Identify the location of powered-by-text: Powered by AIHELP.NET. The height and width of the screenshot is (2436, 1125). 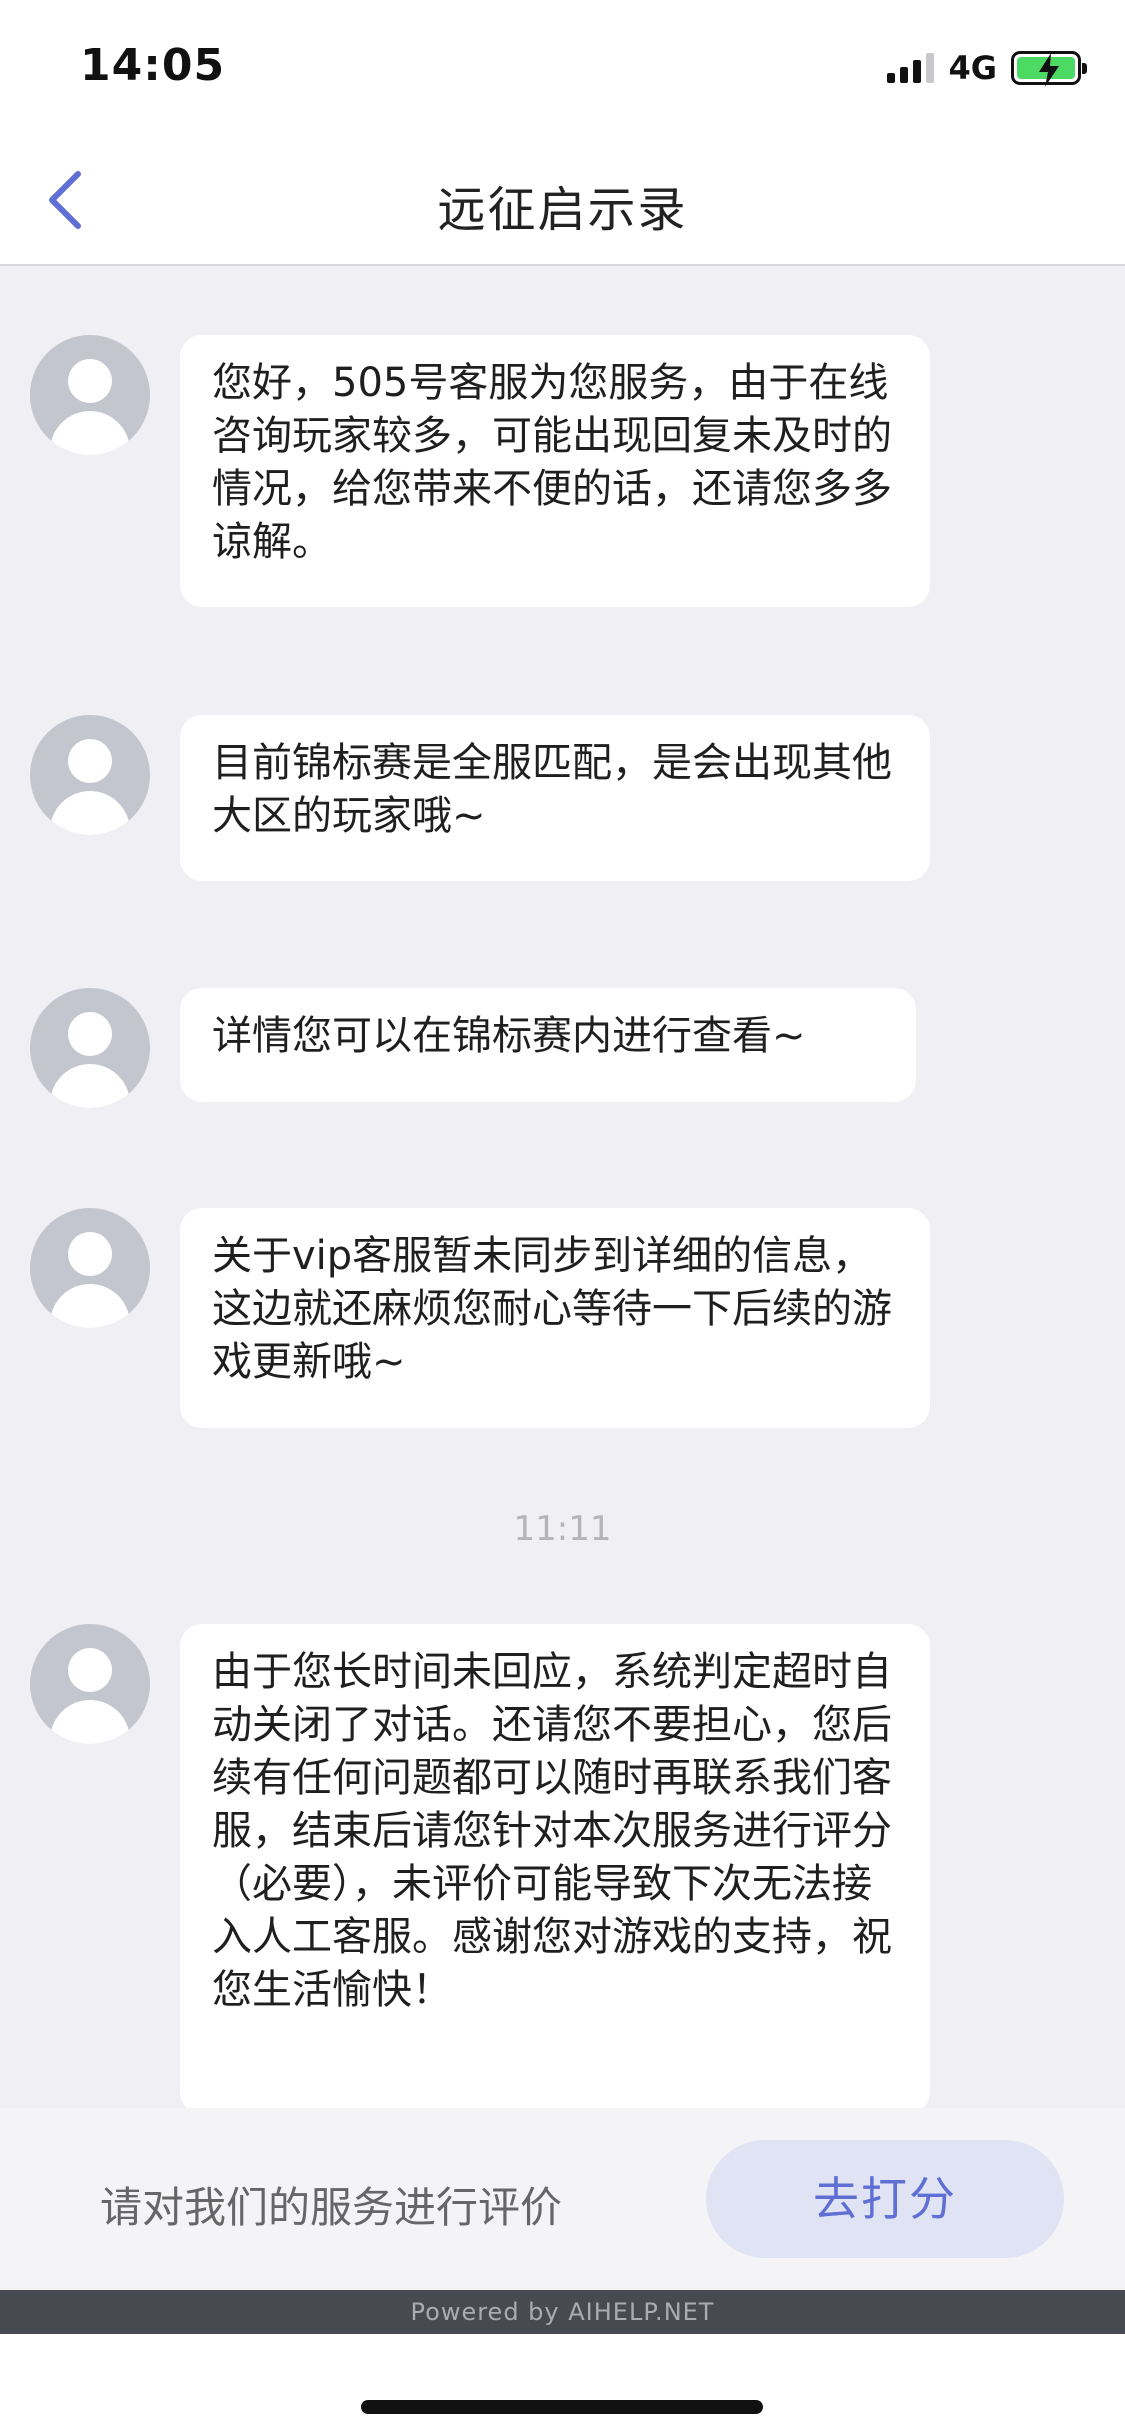
(562, 2312).